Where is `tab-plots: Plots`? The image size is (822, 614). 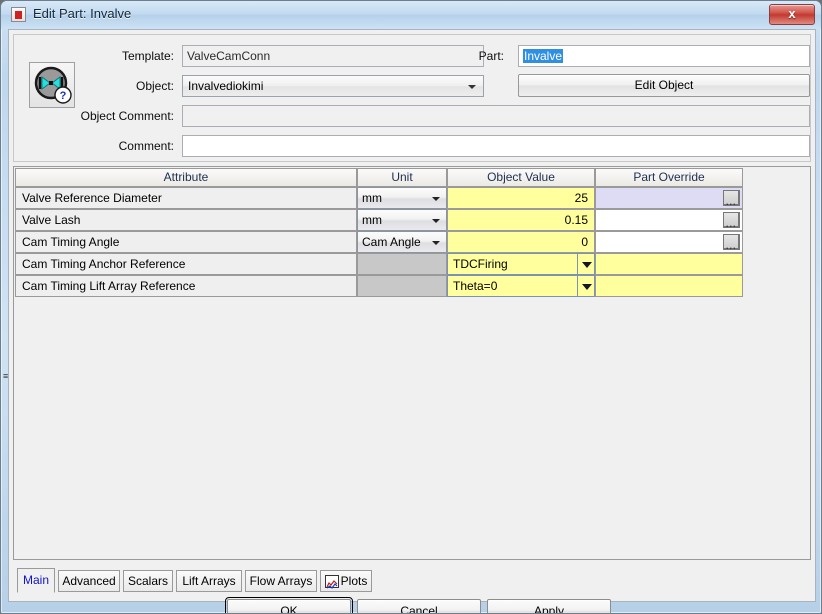 tab-plots: Plots is located at coordinates (346, 581).